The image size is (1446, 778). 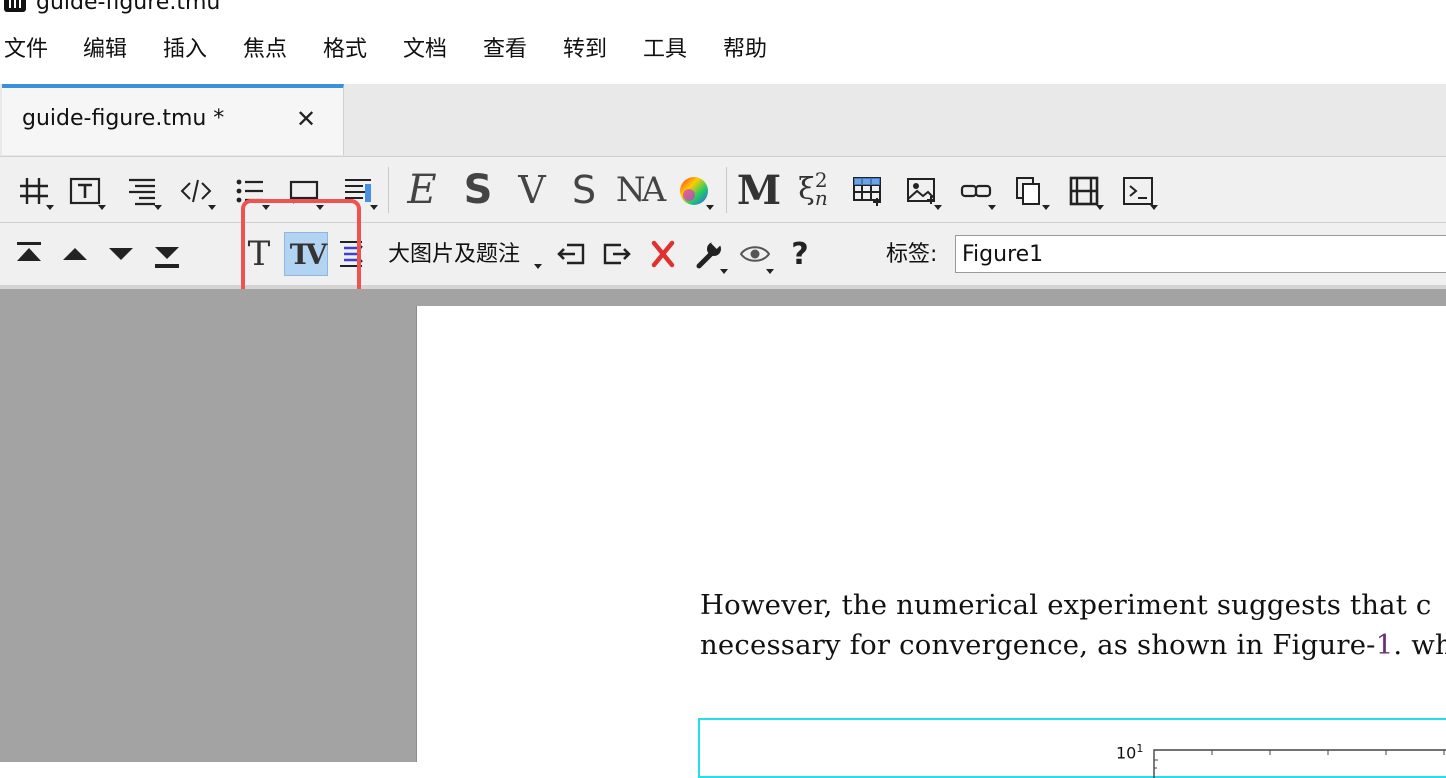 I want to click on menu-help: 帮助, so click(x=745, y=50).